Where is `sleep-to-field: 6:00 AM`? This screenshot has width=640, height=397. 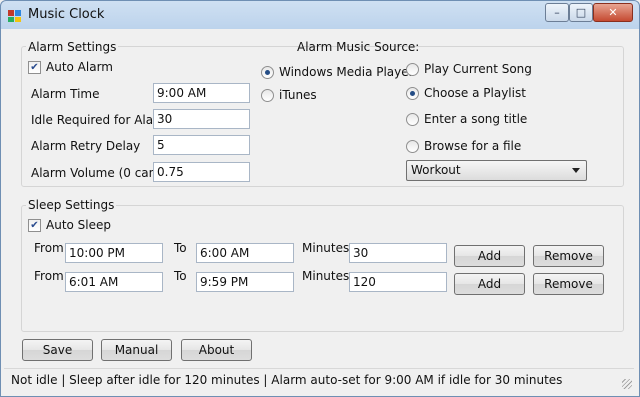 sleep-to-field: 6:00 AM is located at coordinates (245, 253).